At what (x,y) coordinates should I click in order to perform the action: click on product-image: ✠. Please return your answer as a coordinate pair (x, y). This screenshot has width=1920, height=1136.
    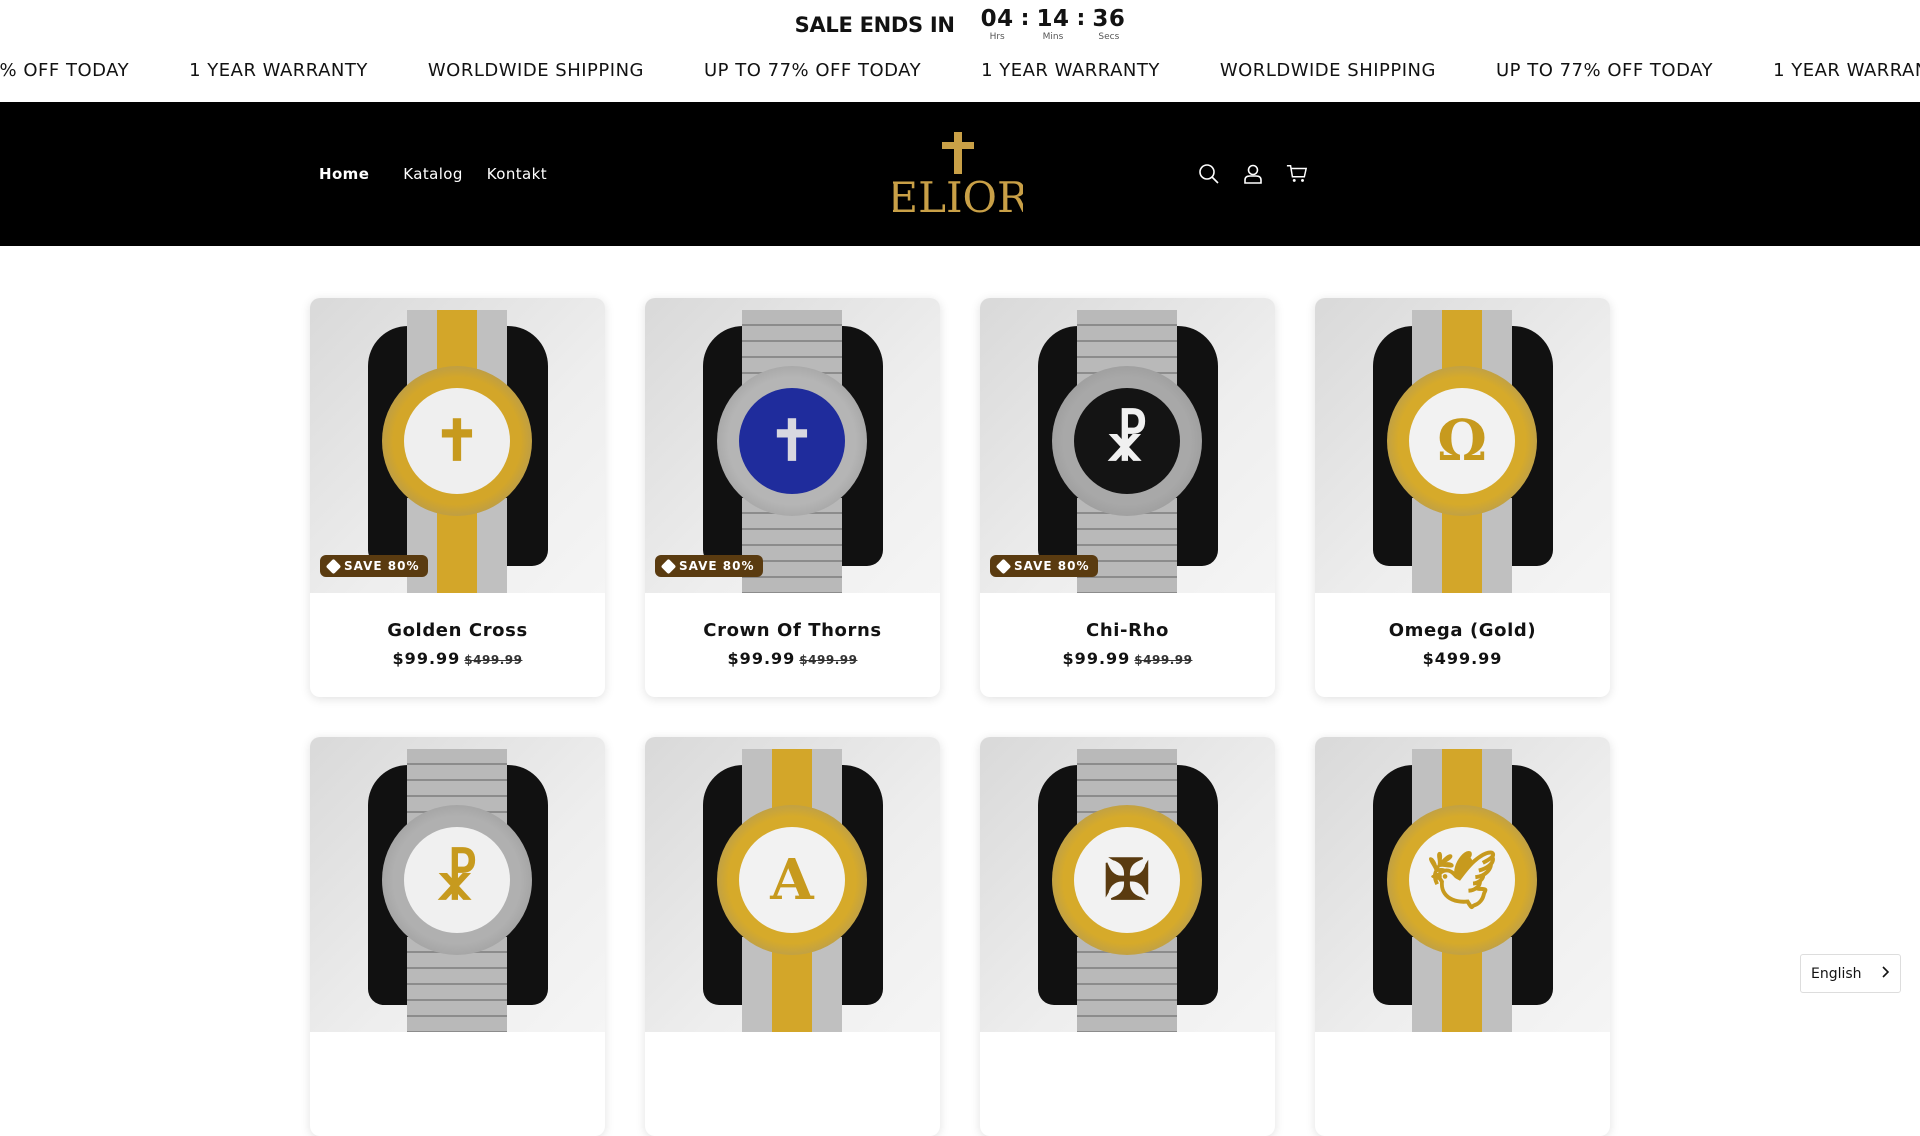
    Looking at the image, I should click on (1127, 884).